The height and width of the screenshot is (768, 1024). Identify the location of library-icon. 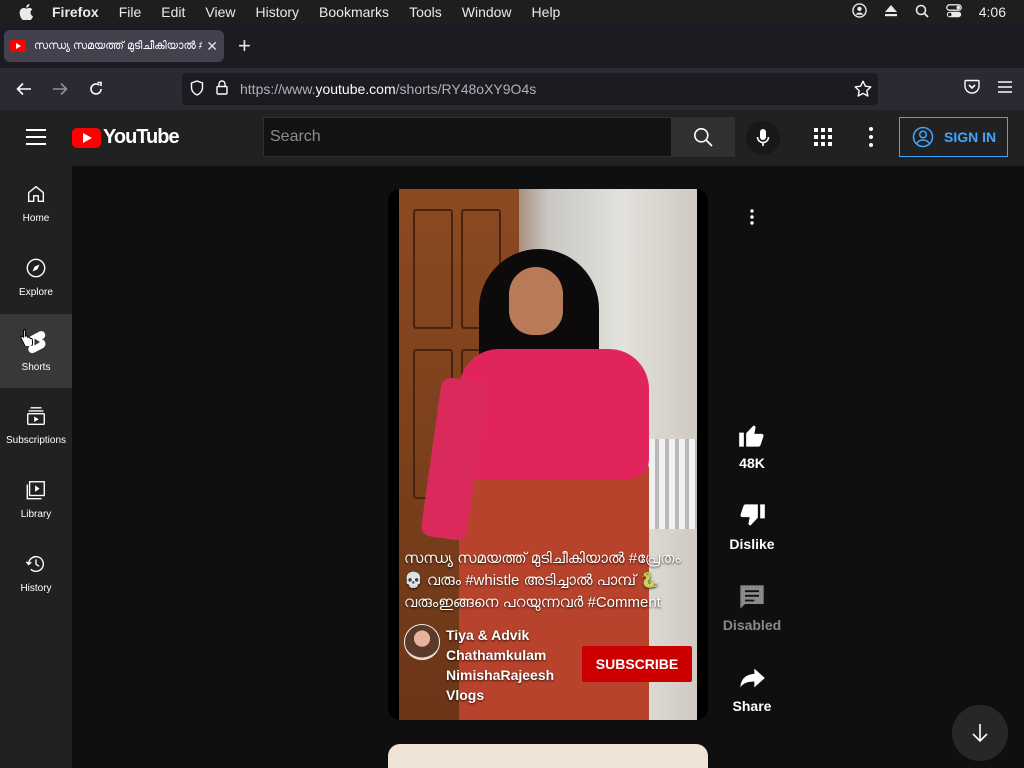
(35, 489).